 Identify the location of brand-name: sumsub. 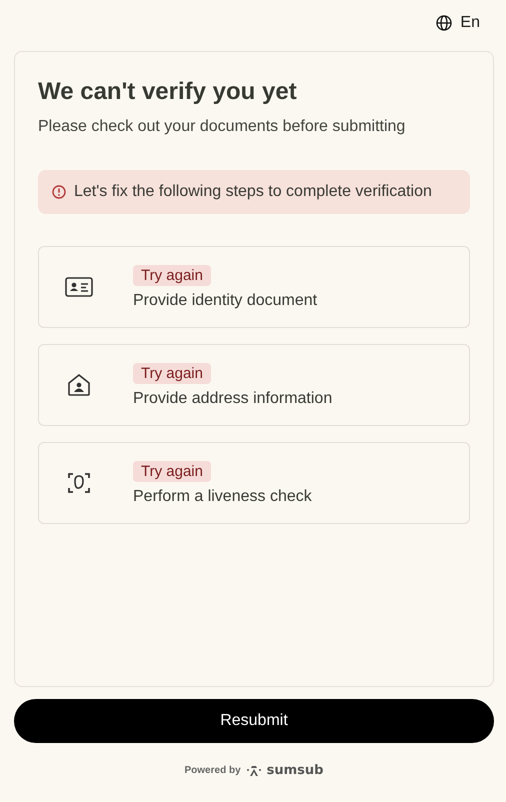
(295, 770).